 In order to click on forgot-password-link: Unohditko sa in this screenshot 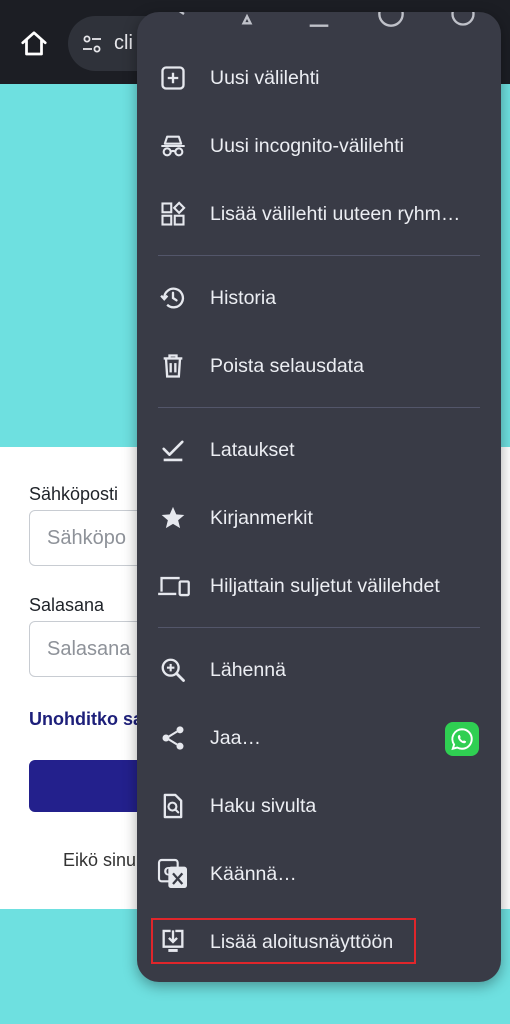, I will do `click(86, 719)`.